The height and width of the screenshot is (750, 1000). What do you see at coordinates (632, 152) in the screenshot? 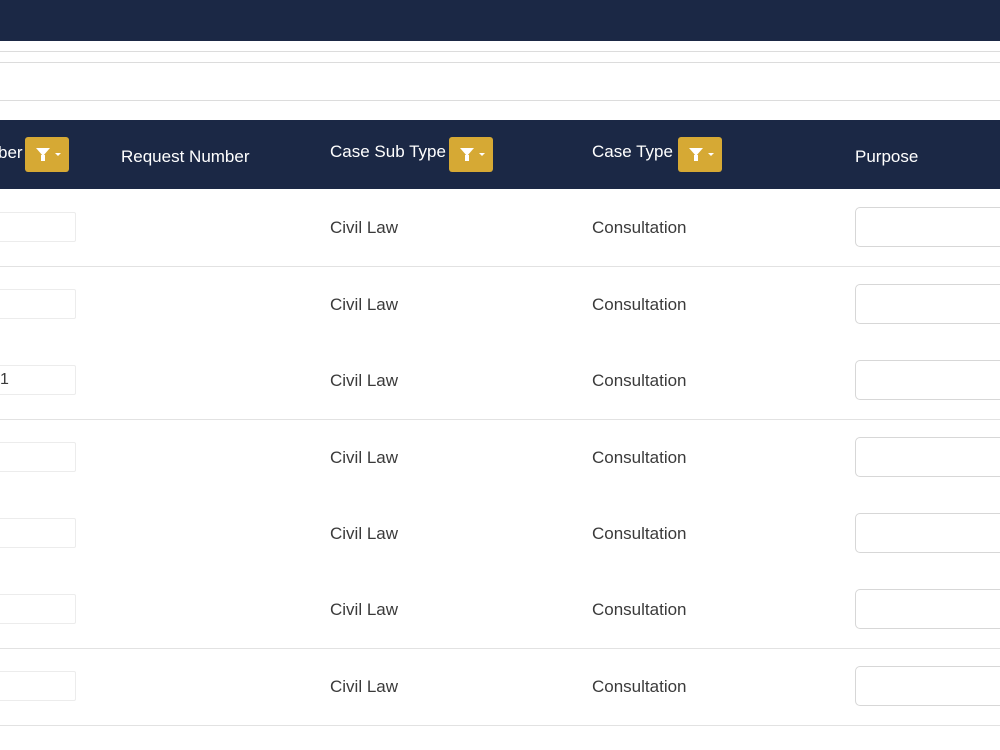
I see `column-header-case-type: Case Type` at bounding box center [632, 152].